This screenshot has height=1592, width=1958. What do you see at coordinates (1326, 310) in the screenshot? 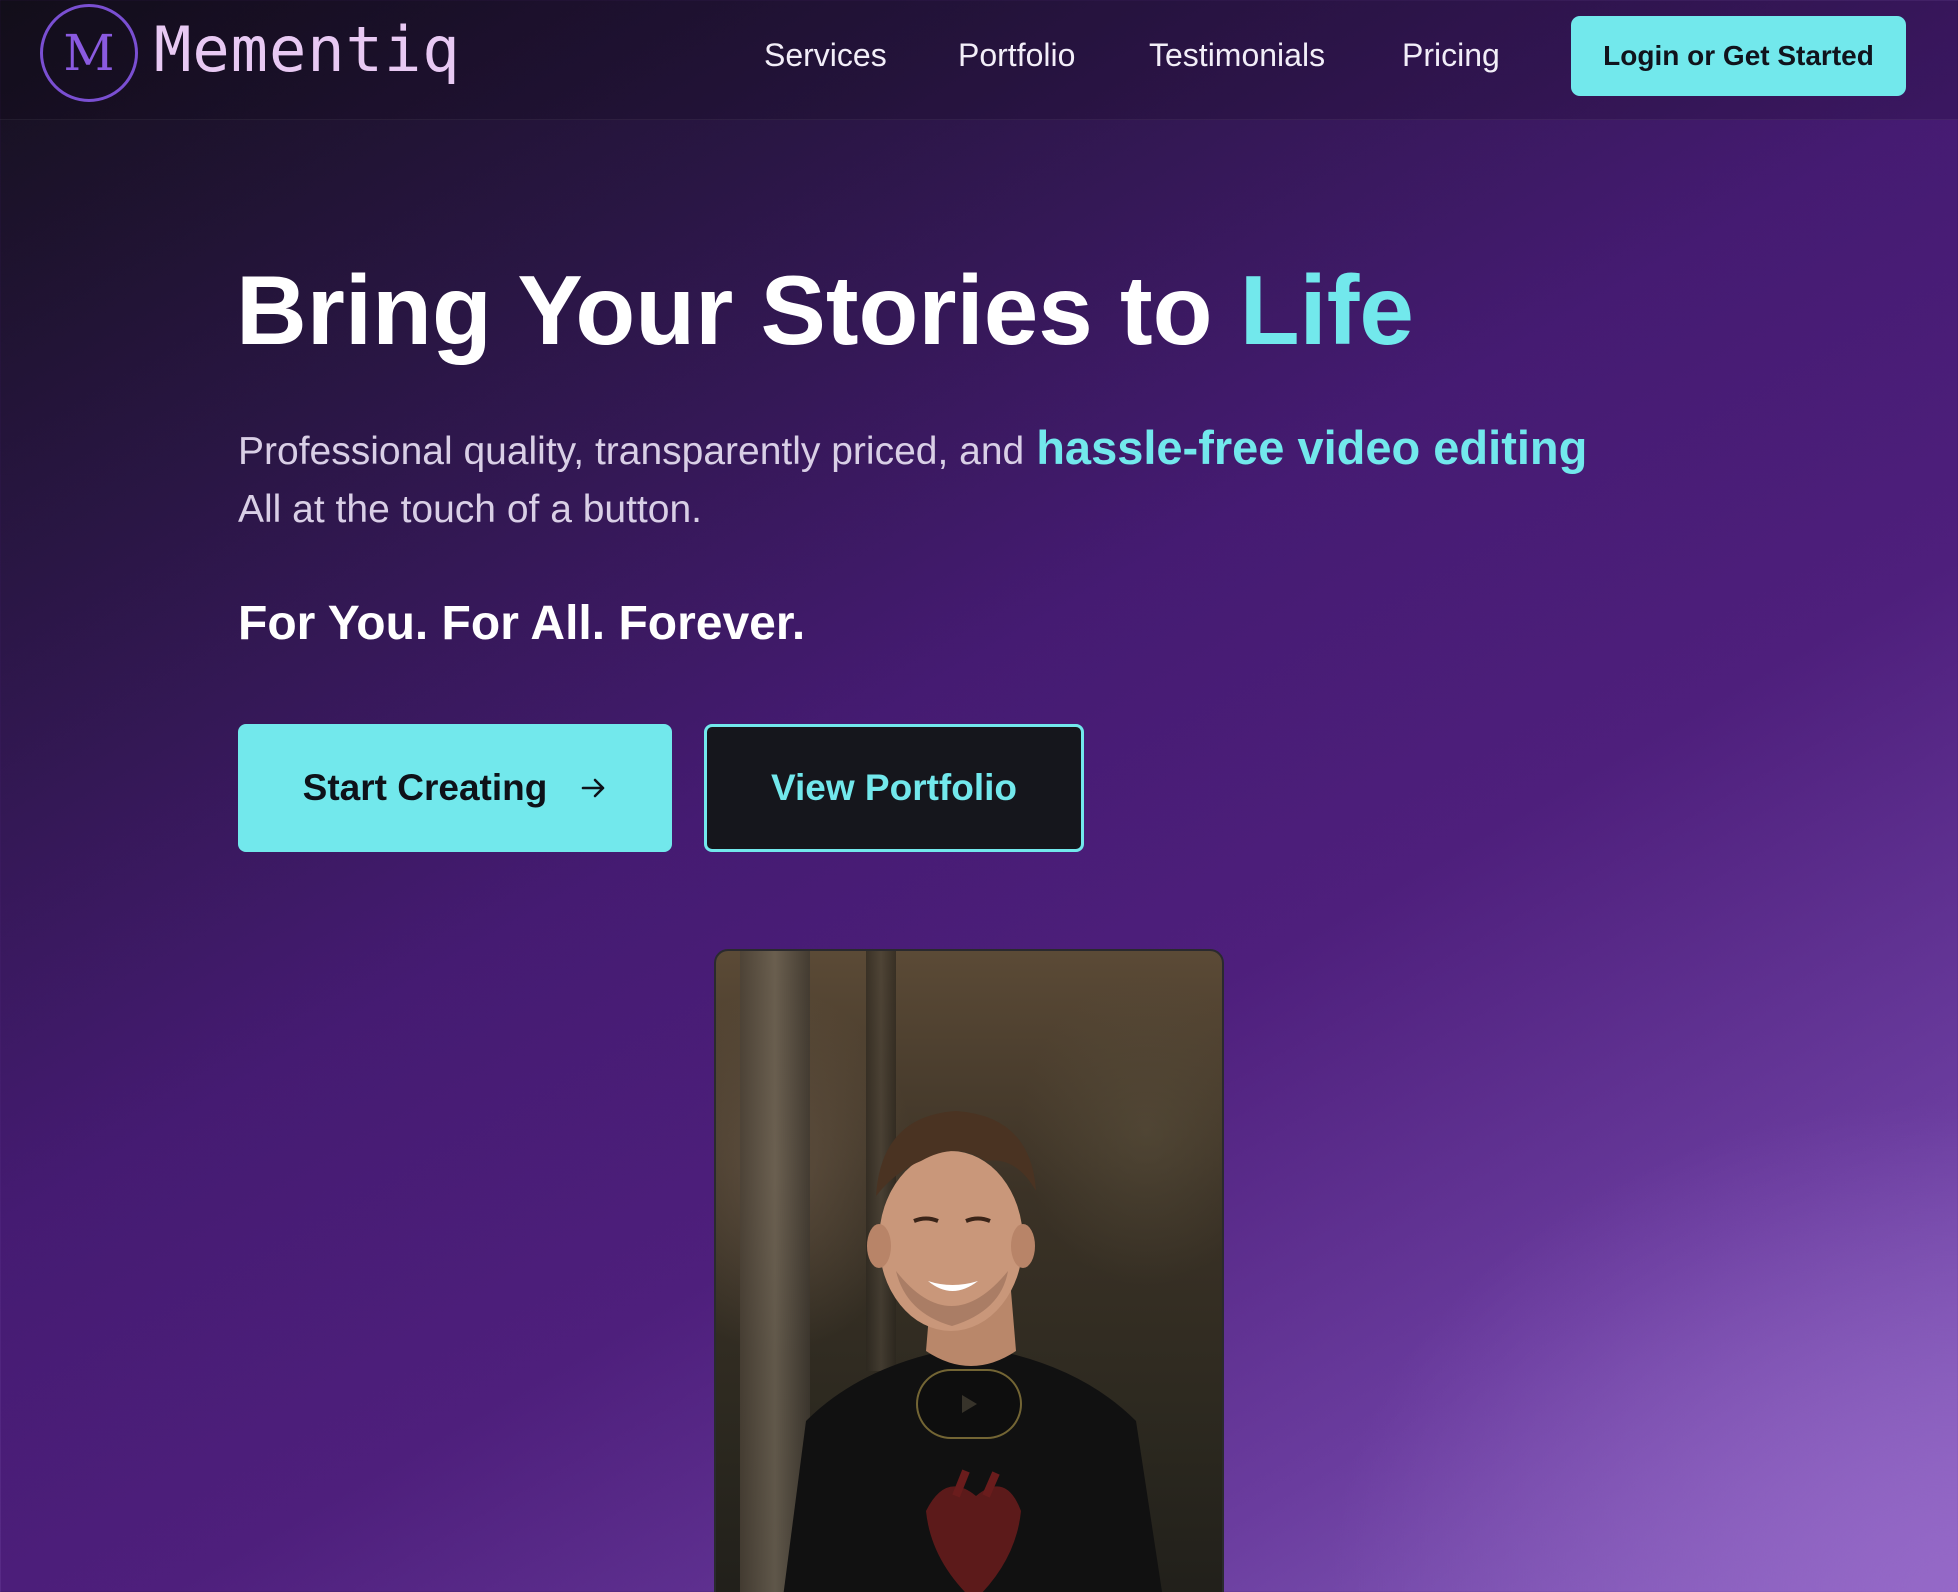
I see `hero-title-accent: Life` at bounding box center [1326, 310].